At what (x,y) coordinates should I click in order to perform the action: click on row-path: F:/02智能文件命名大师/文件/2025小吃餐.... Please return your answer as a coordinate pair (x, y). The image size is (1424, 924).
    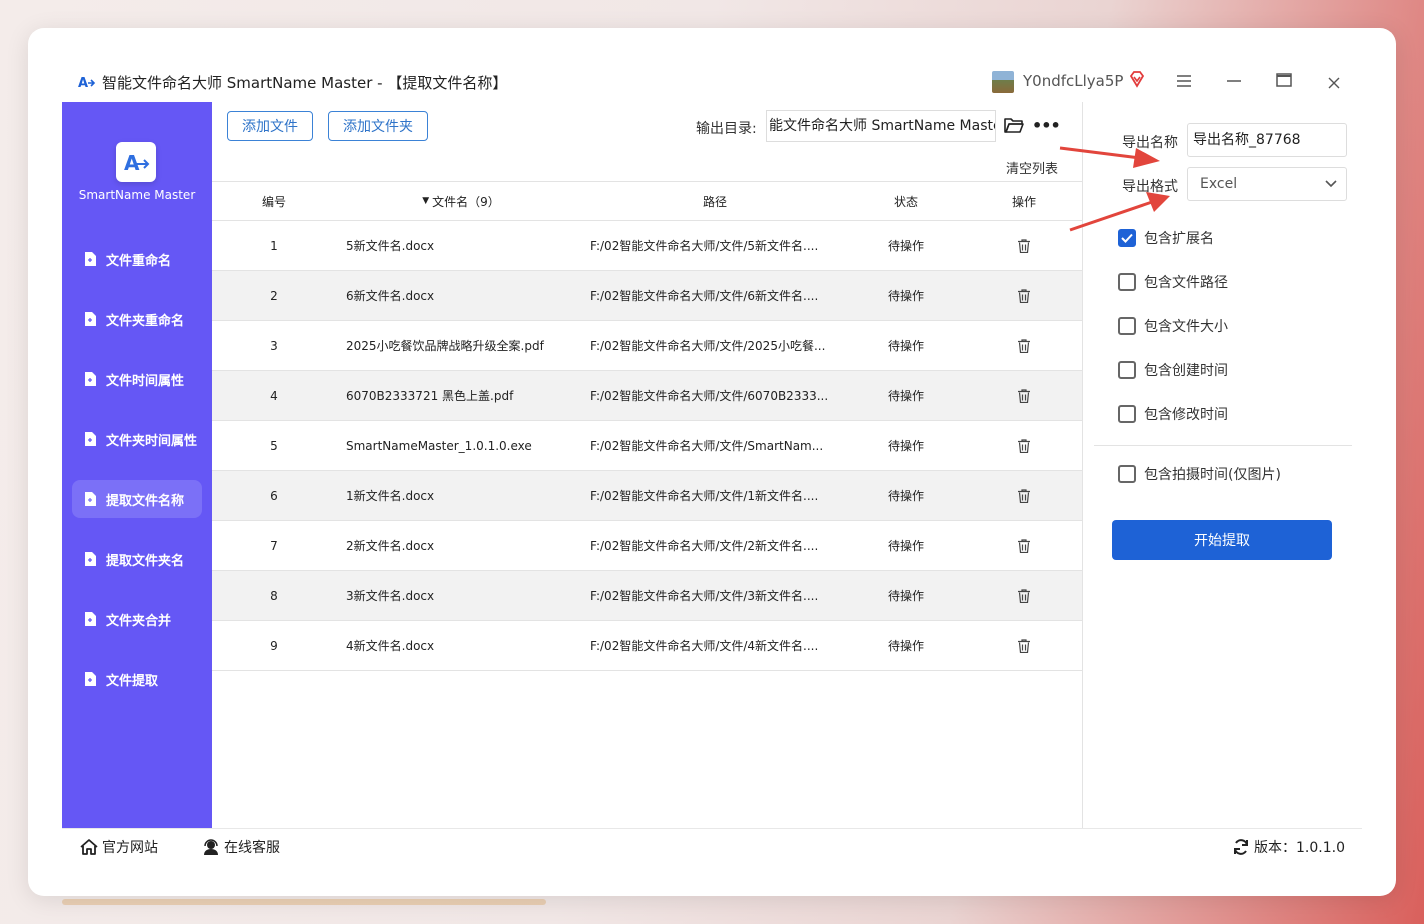
    Looking at the image, I should click on (708, 346).